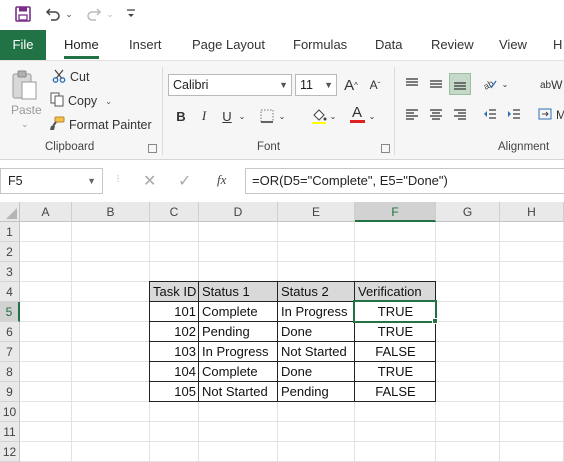 The height and width of the screenshot is (462, 564). I want to click on cancel-icon: ✕, so click(149, 181).